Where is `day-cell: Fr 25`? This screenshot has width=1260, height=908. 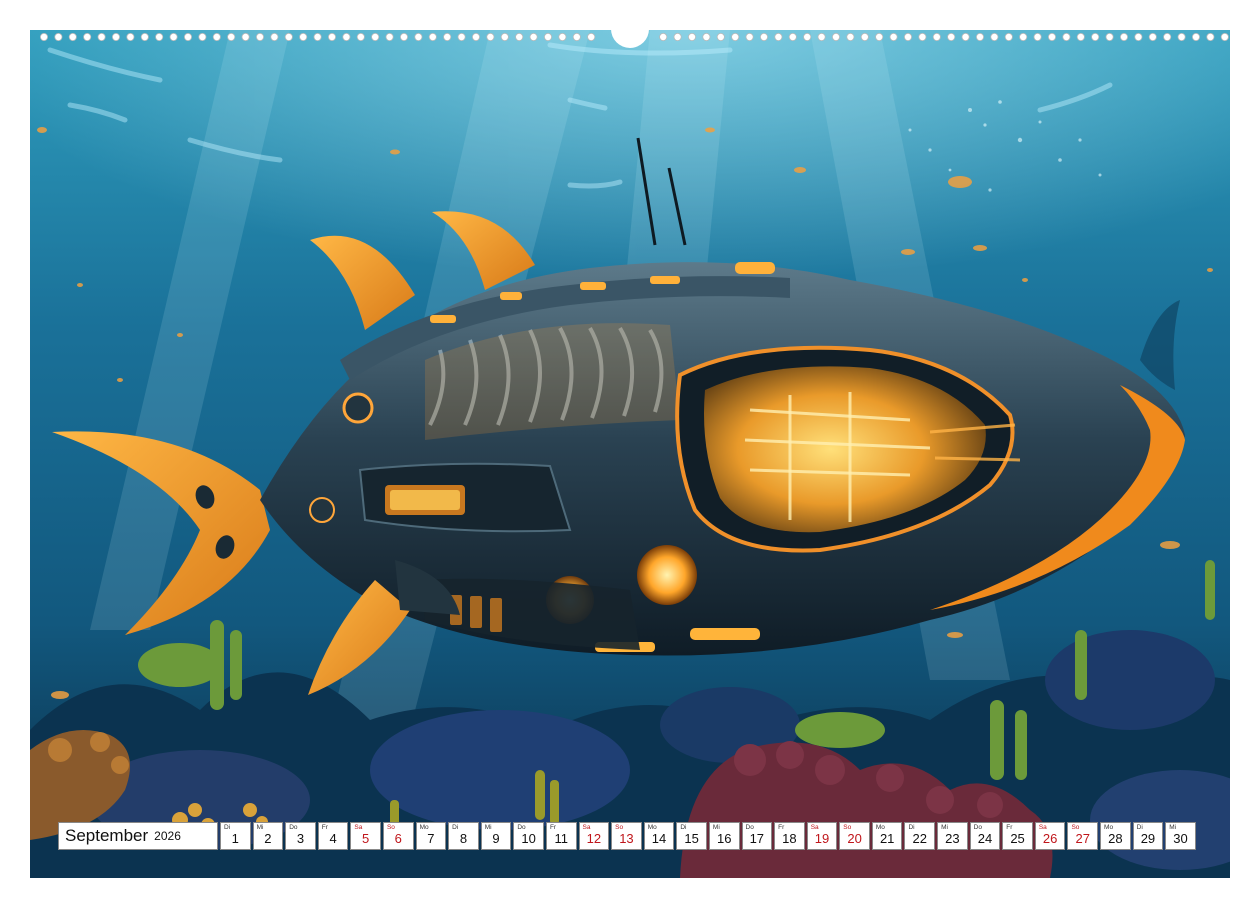 day-cell: Fr 25 is located at coordinates (1017, 836).